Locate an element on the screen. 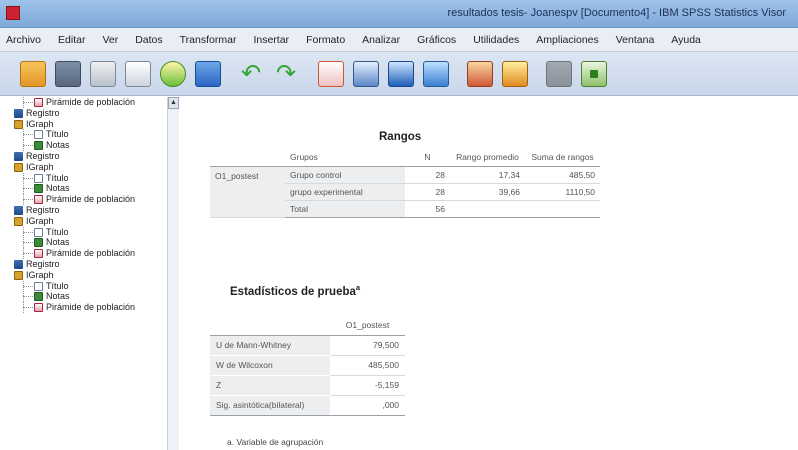  group-label: Grupo control is located at coordinates (345, 175).